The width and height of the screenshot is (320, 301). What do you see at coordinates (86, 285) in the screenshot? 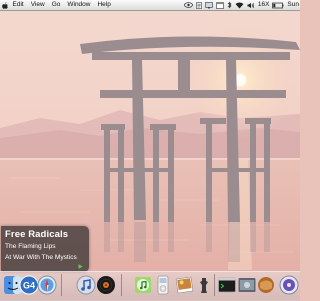
I see `itunes-icon` at bounding box center [86, 285].